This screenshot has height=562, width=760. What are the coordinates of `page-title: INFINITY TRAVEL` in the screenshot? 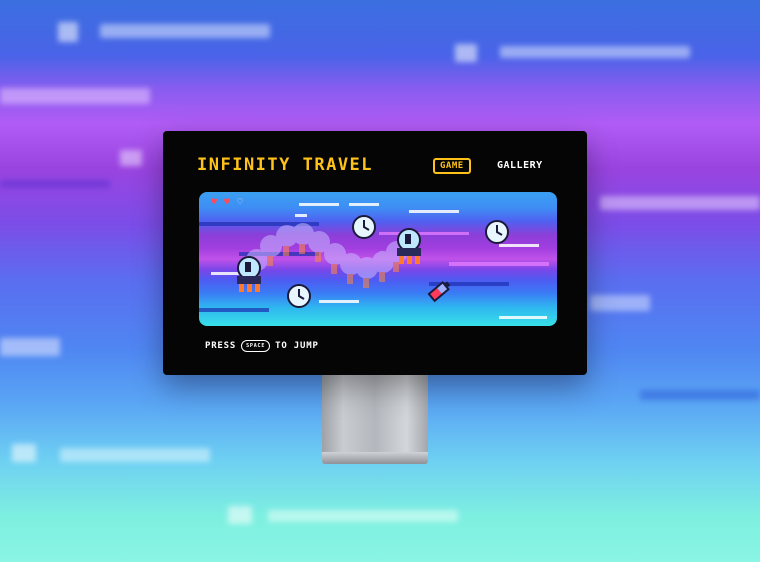 It's located at (285, 165).